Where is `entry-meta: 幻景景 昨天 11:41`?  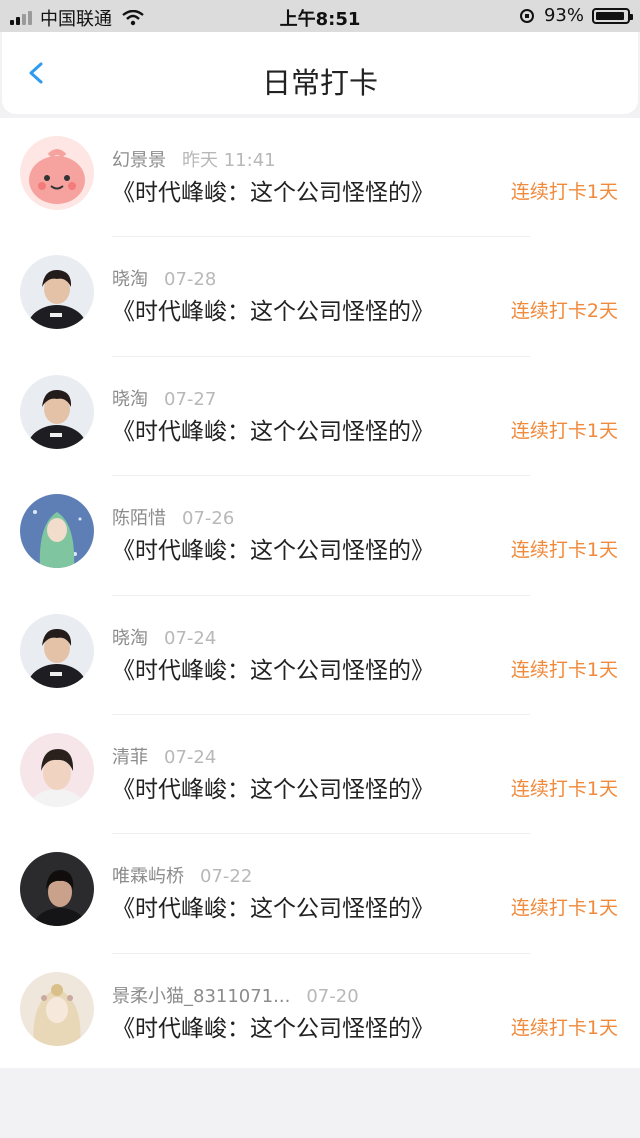 entry-meta: 幻景景 昨天 11:41 is located at coordinates (194, 159).